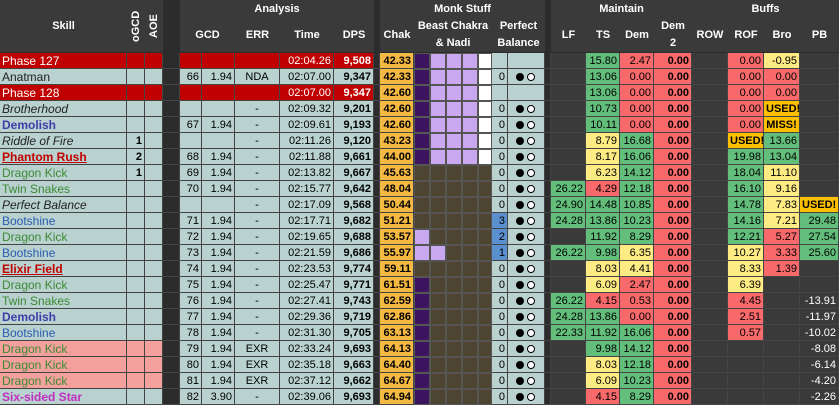 The height and width of the screenshot is (405, 839). I want to click on ogcd-count: 2, so click(136, 157).